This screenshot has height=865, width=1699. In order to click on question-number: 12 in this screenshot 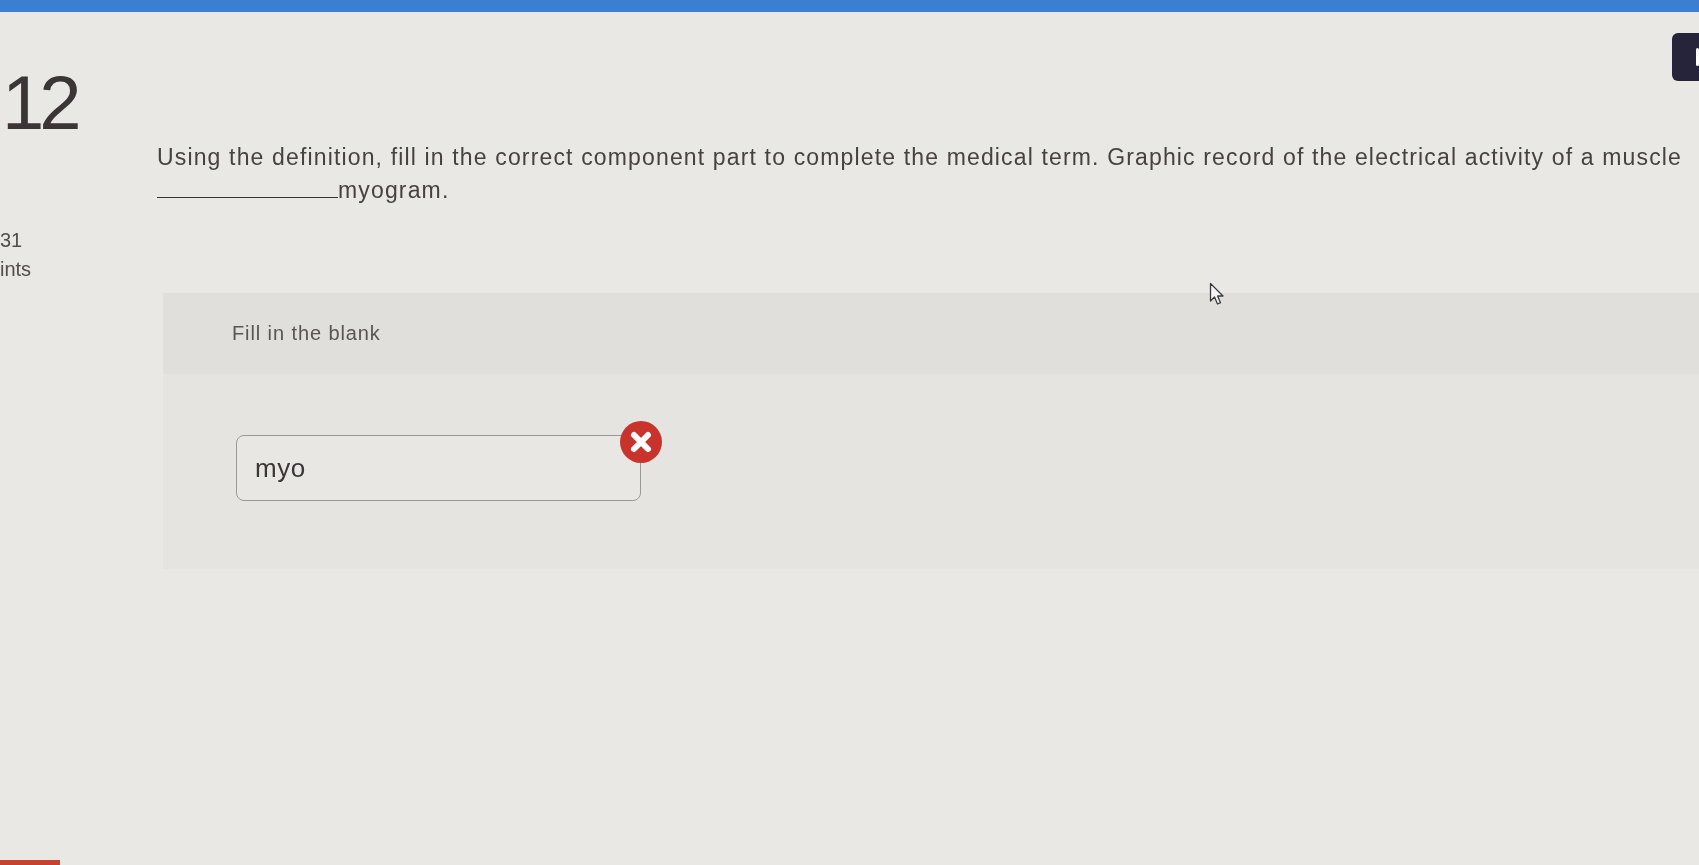, I will do `click(39, 103)`.